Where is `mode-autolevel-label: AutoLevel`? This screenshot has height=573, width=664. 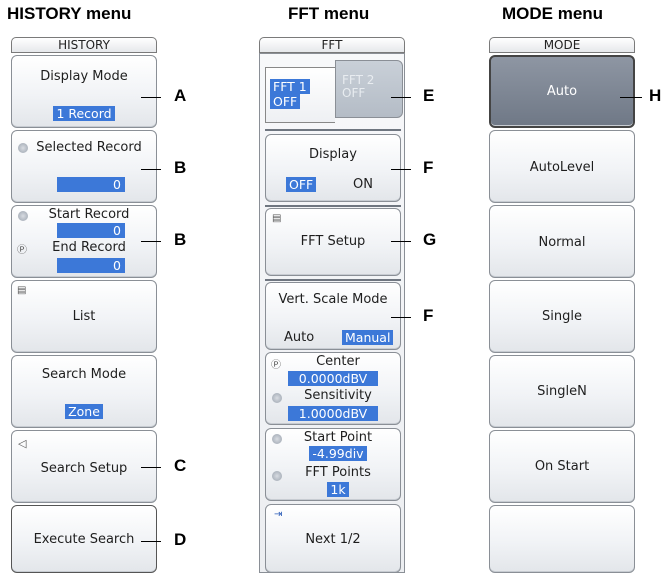 mode-autolevel-label: AutoLevel is located at coordinates (562, 167).